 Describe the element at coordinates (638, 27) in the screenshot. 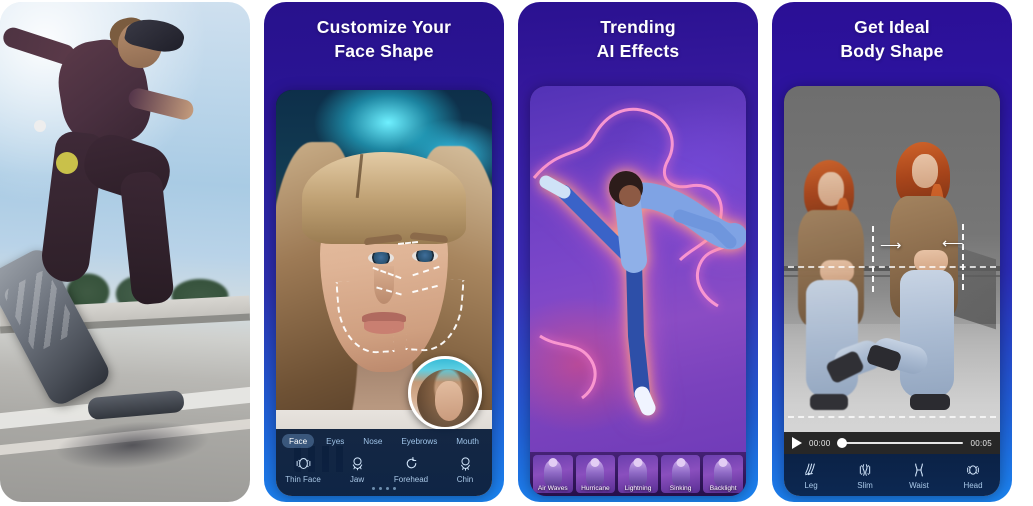

I see `headline-line-1: Trending` at that location.